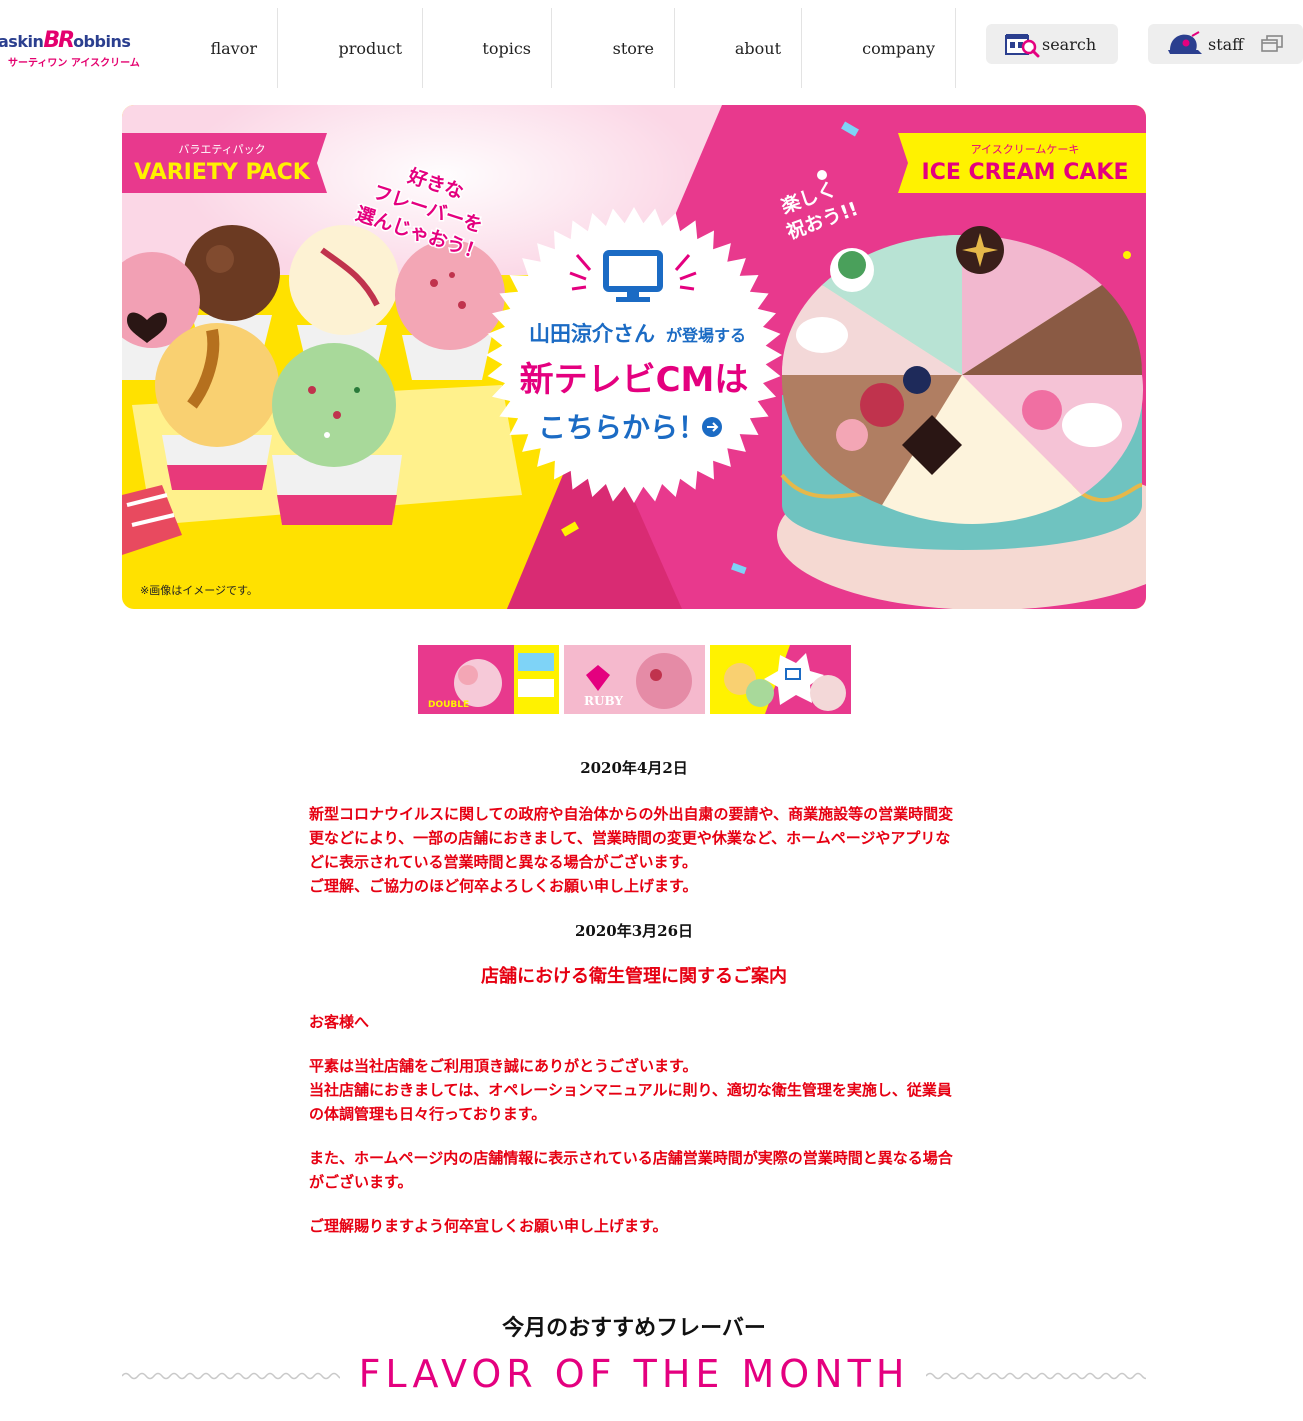  Describe the element at coordinates (1022, 44) in the screenshot. I see `store-search-icon` at that location.